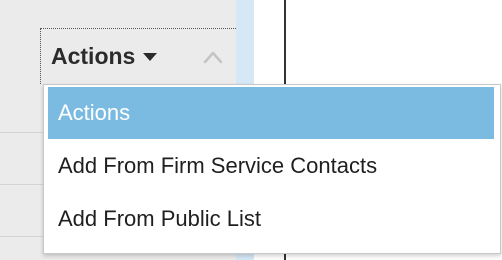 This screenshot has width=502, height=260. Describe the element at coordinates (218, 165) in the screenshot. I see `menu-item-label: Add From Firm Service Contacts` at that location.